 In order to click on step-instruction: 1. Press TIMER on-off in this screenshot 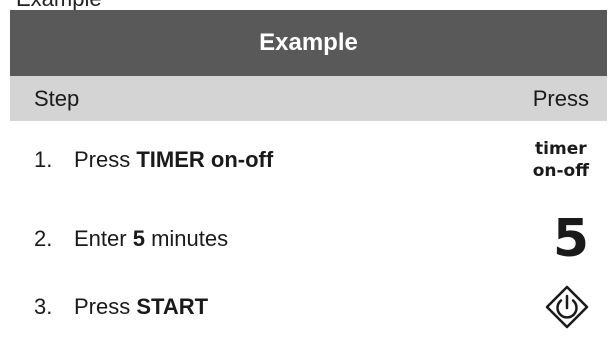, I will do `click(153, 160)`.